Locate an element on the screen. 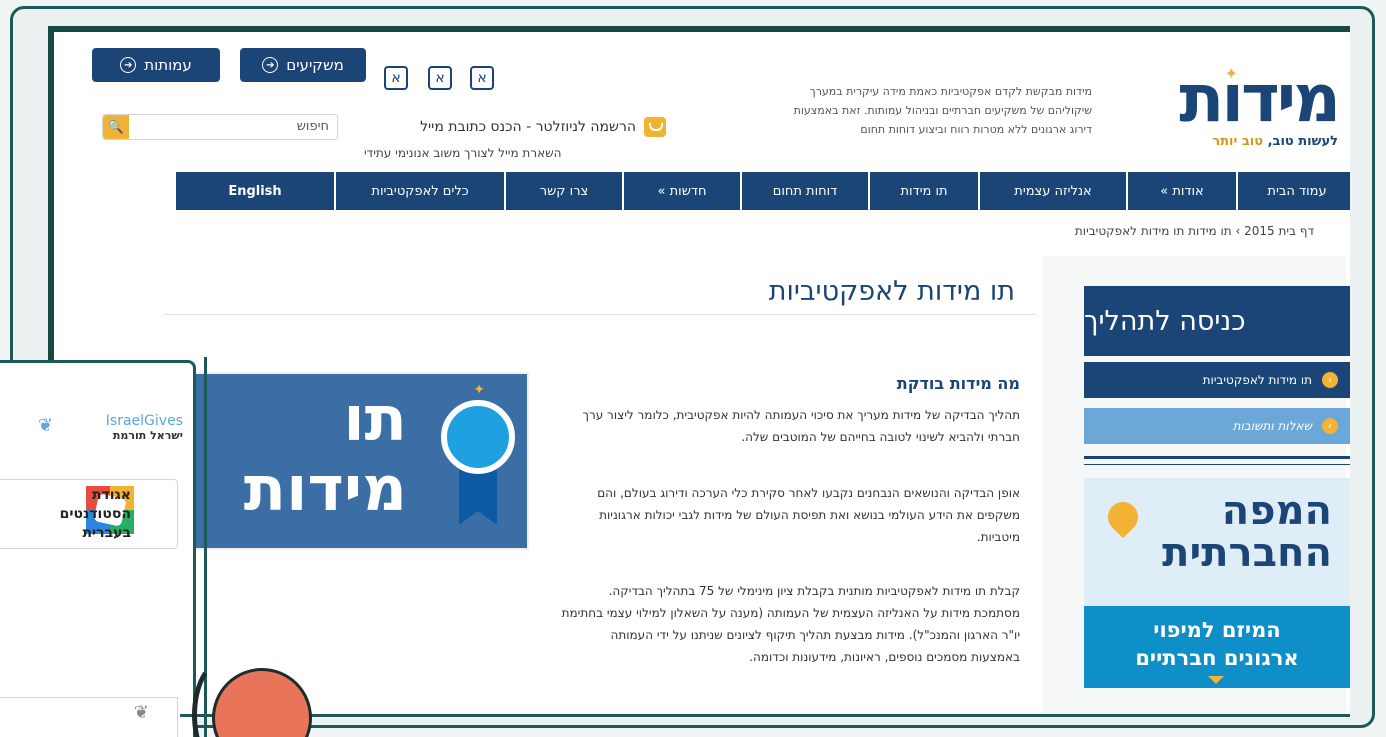 The width and height of the screenshot is (1386, 737). banner-text-line2: ארגונים חברתיים is located at coordinates (1217, 658).